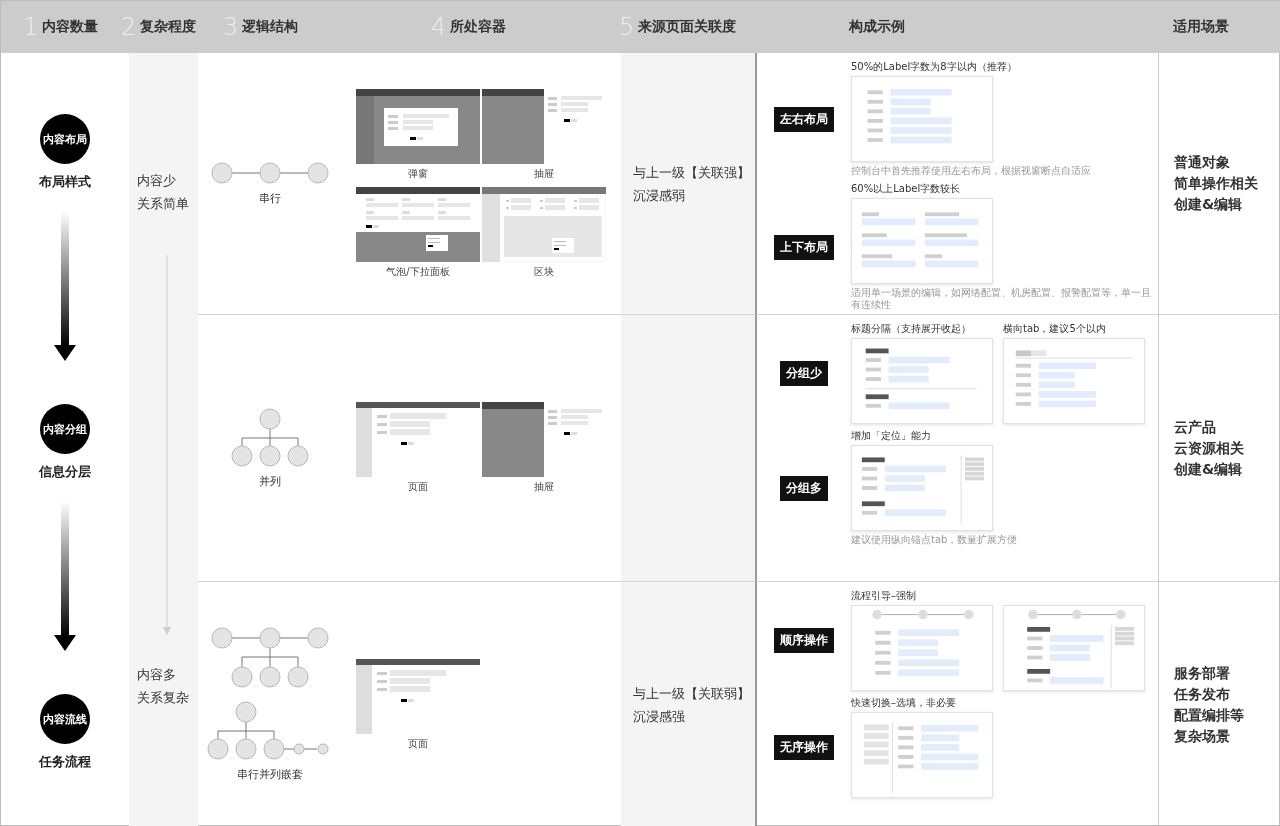 The width and height of the screenshot is (1280, 826). Describe the element at coordinates (934, 540) in the screenshot. I see `example-note: 建议使用纵向锚点tab，数量扩展方便` at that location.